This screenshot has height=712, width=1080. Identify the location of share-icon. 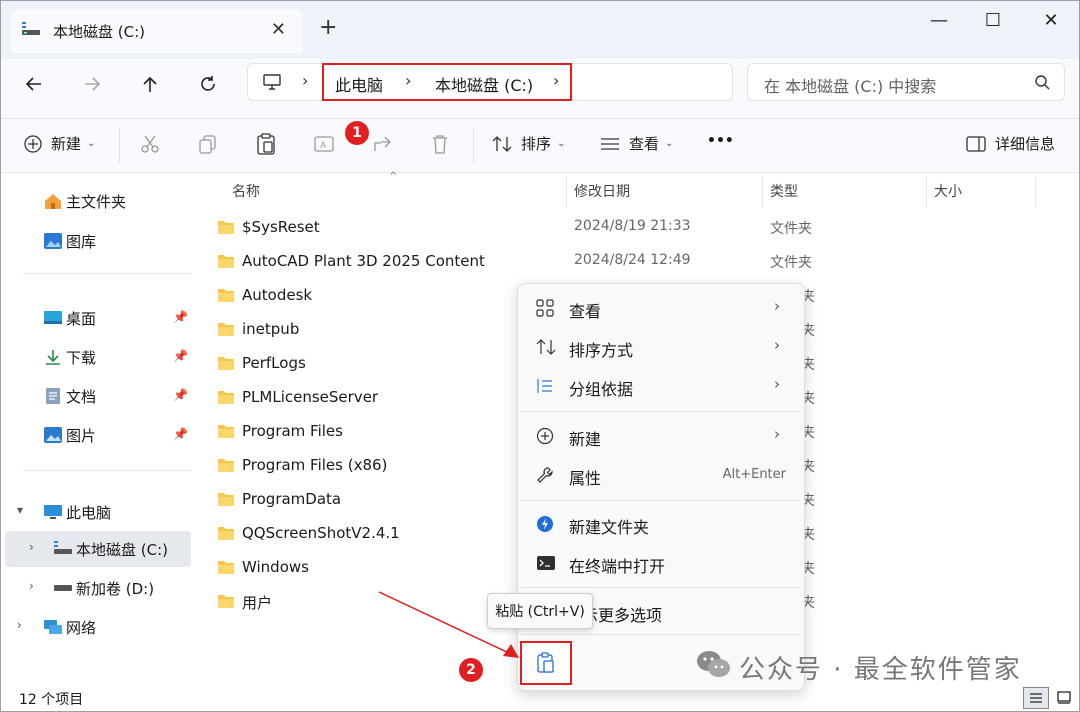
(382, 146).